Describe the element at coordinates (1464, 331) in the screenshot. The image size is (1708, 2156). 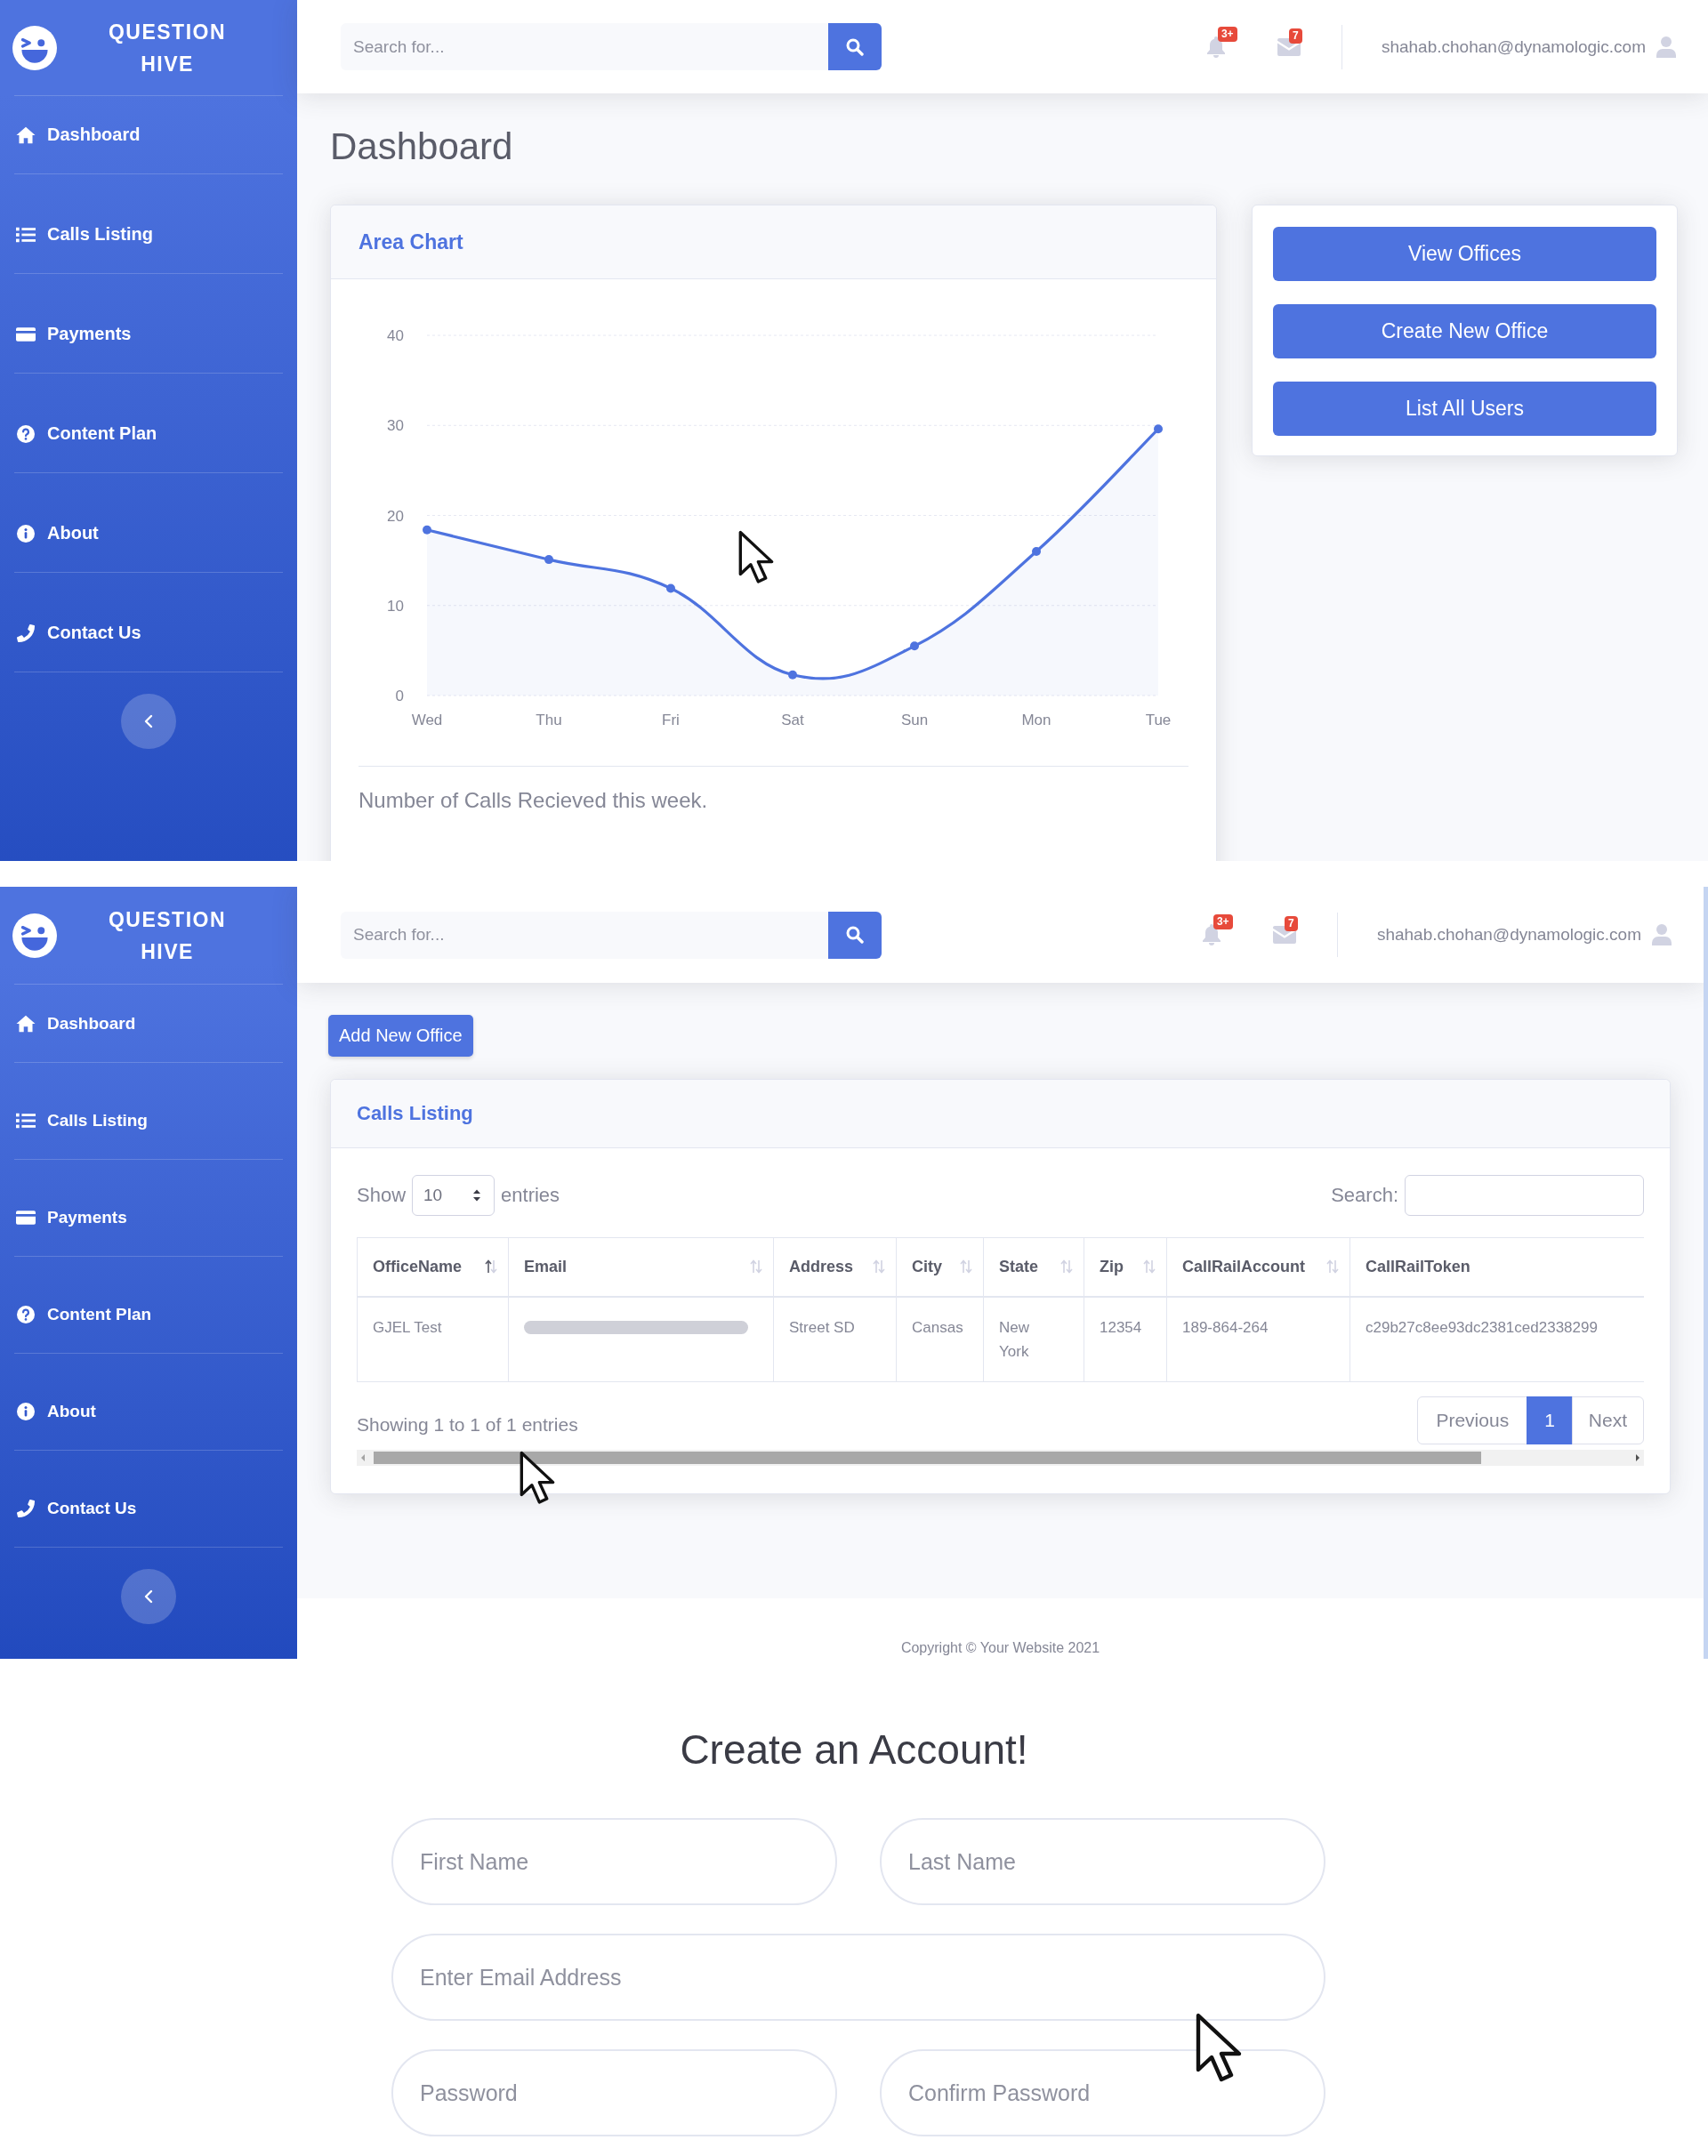
I see `action-button: Create New Office` at that location.